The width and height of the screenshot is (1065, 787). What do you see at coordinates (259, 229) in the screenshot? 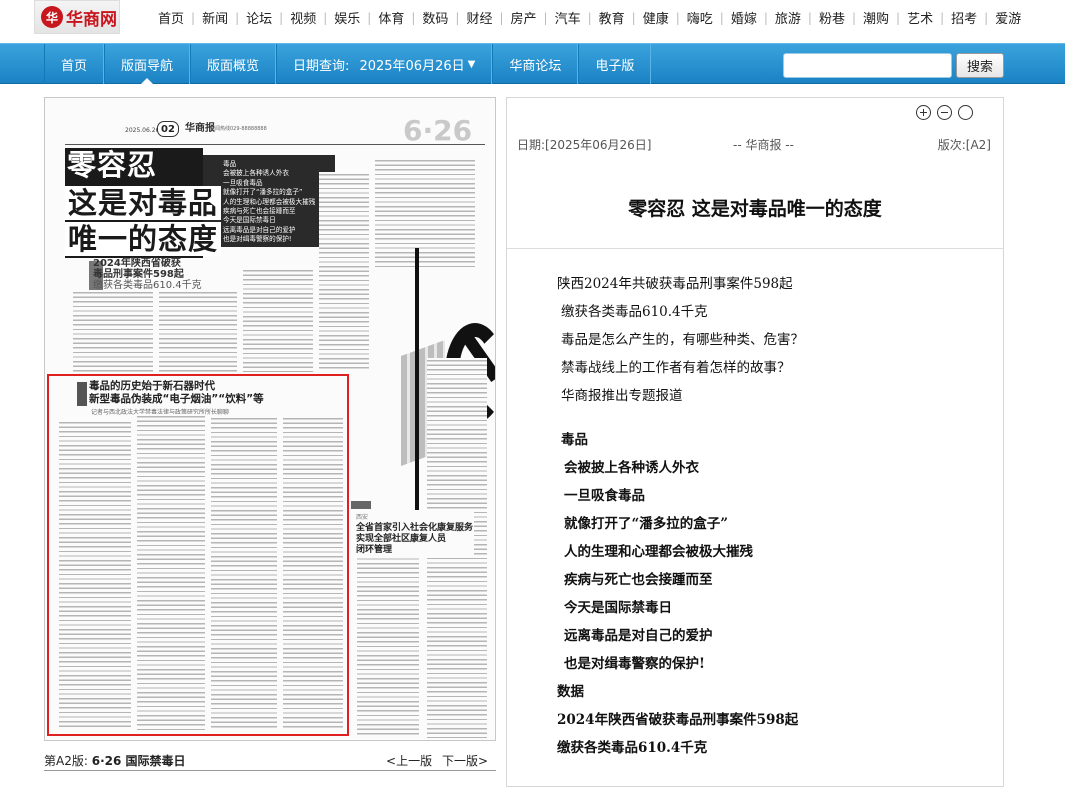
I see `paper-tagline: 远离毒品是对自己的爱护` at bounding box center [259, 229].